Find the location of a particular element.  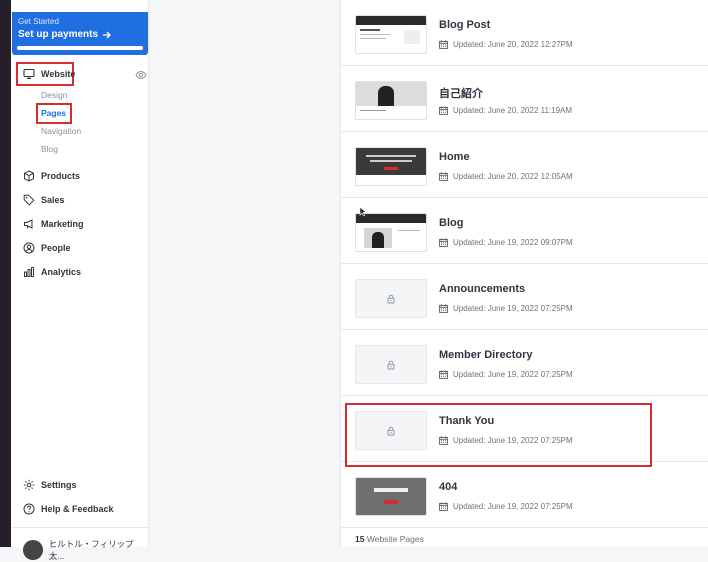

page-title: Blog Post is located at coordinates (465, 25).